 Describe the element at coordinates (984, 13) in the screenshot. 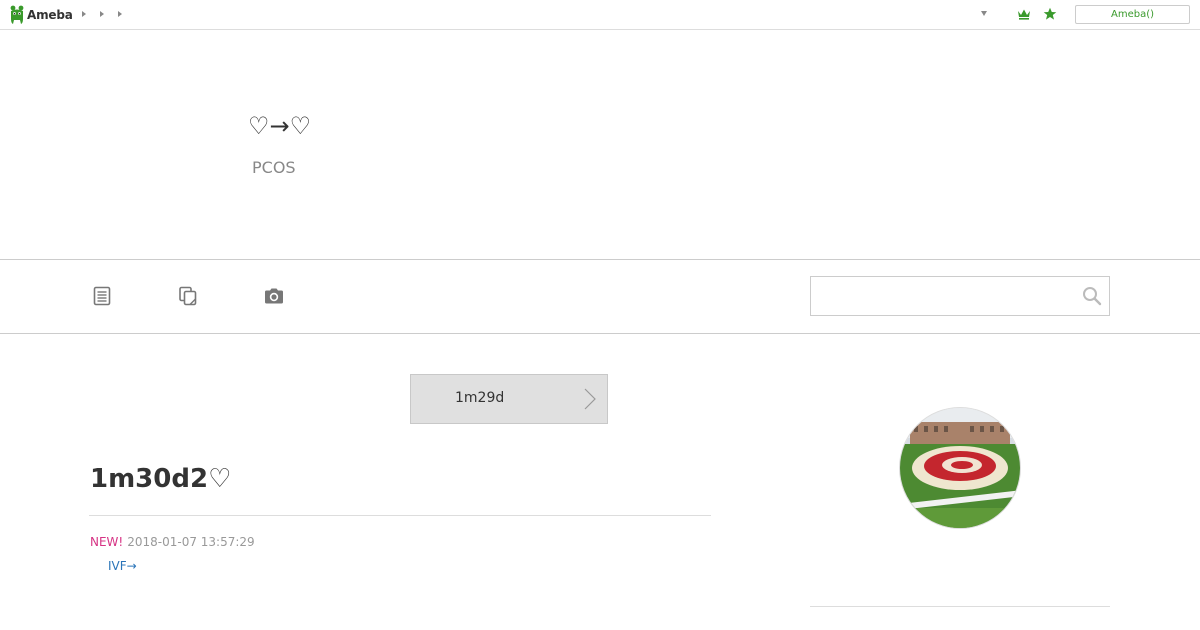

I see `dropdown-icon` at that location.